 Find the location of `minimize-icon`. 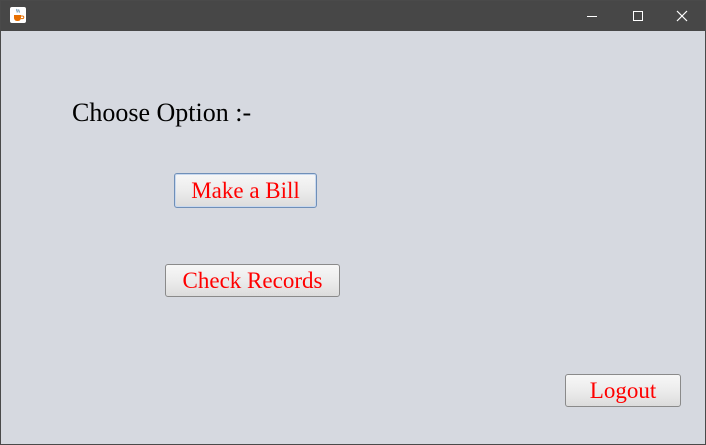

minimize-icon is located at coordinates (592, 16).